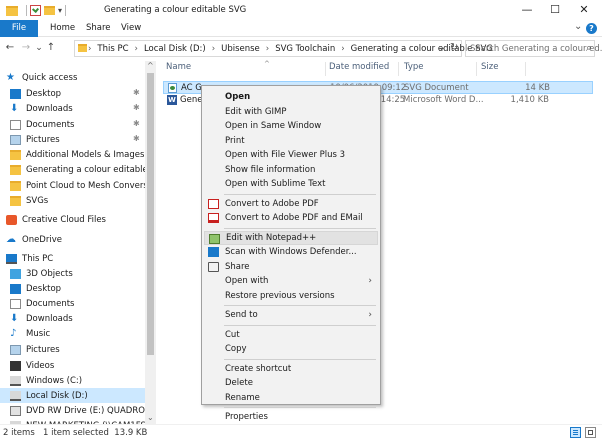 The image size is (602, 443). Describe the element at coordinates (359, 69) in the screenshot. I see `column-header-date-modified: Date modified` at that location.